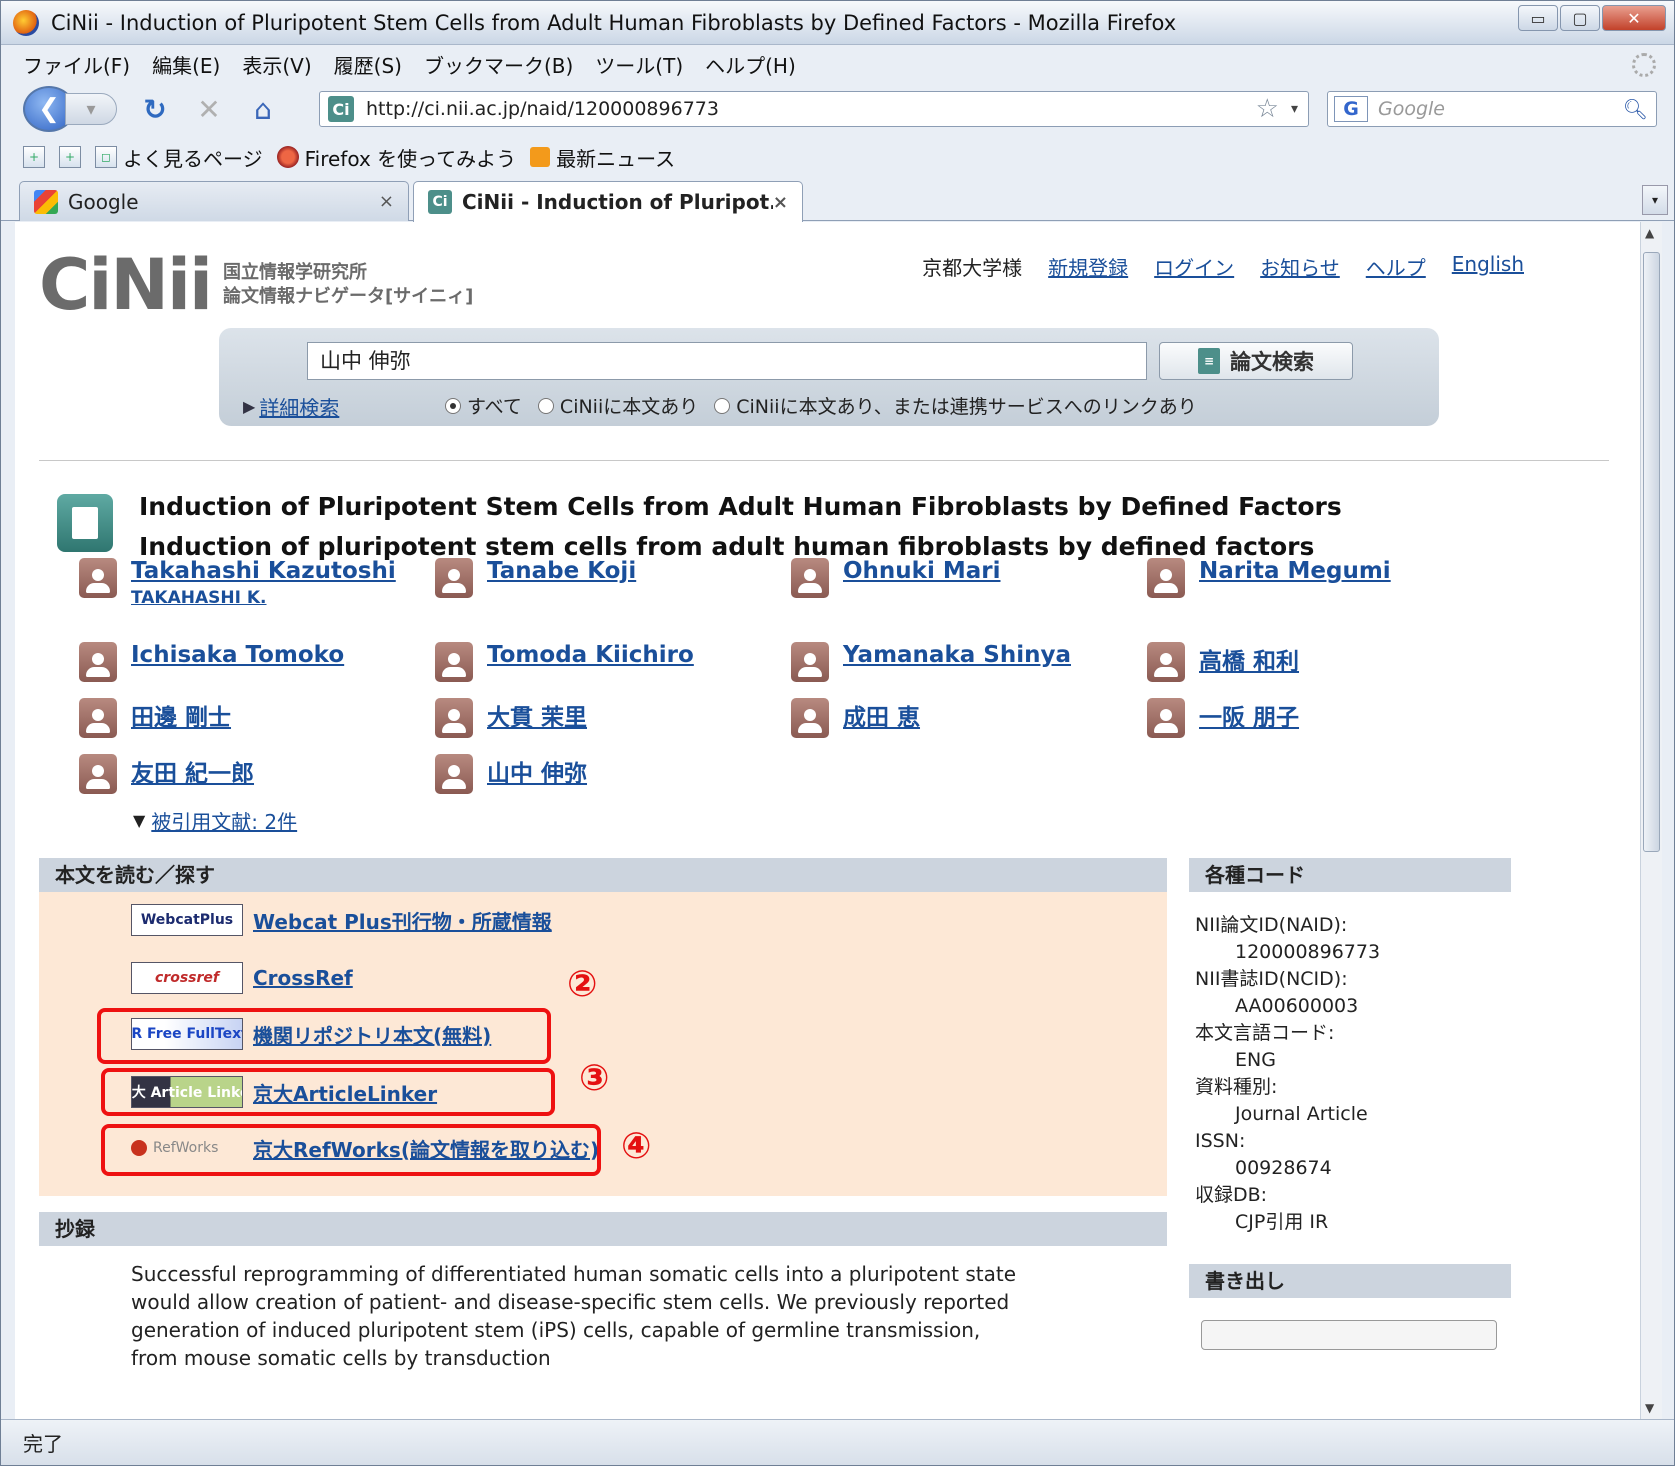 Image resolution: width=1675 pixels, height=1466 pixels. I want to click on author-link: Takahashi Kazutoshi, so click(263, 571).